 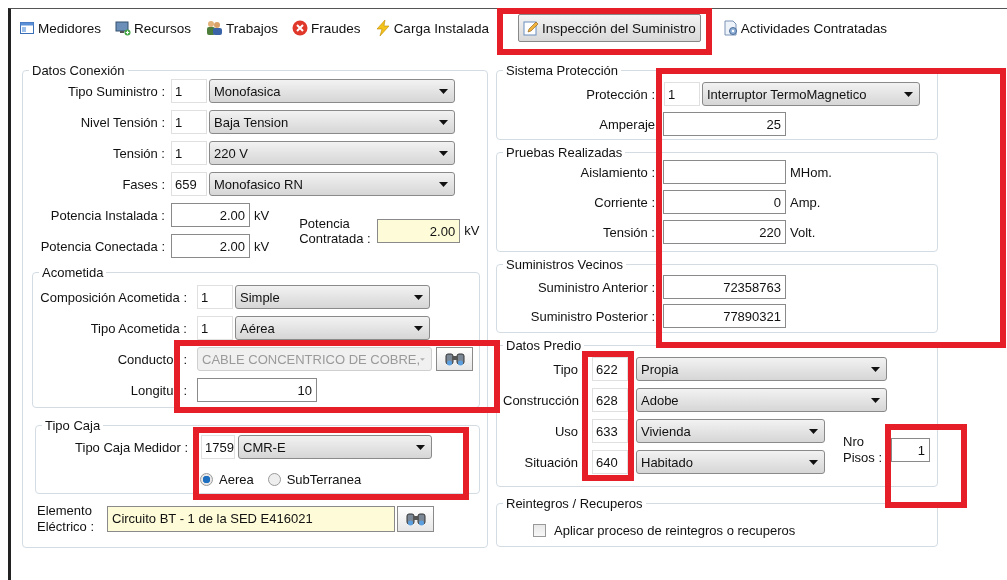 What do you see at coordinates (724, 202) in the screenshot?
I see `input-field: 0` at bounding box center [724, 202].